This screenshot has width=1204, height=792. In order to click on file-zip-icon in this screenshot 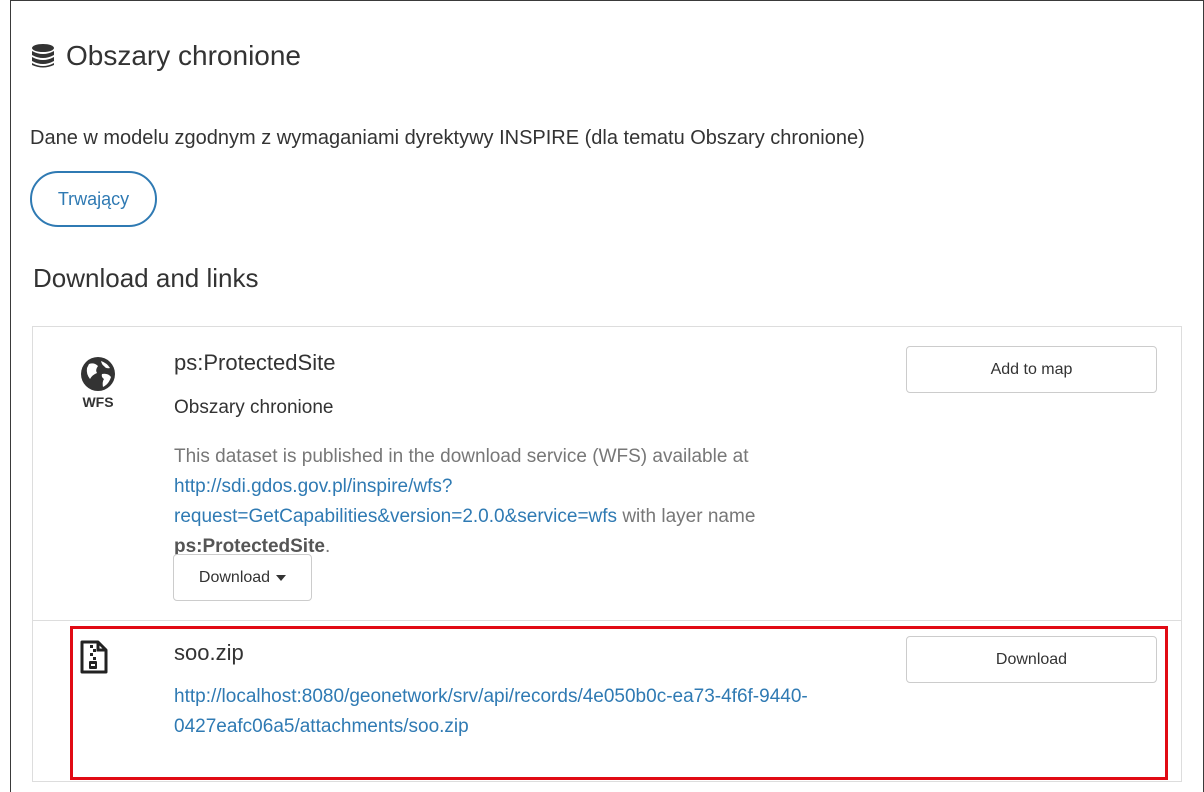, I will do `click(94, 657)`.